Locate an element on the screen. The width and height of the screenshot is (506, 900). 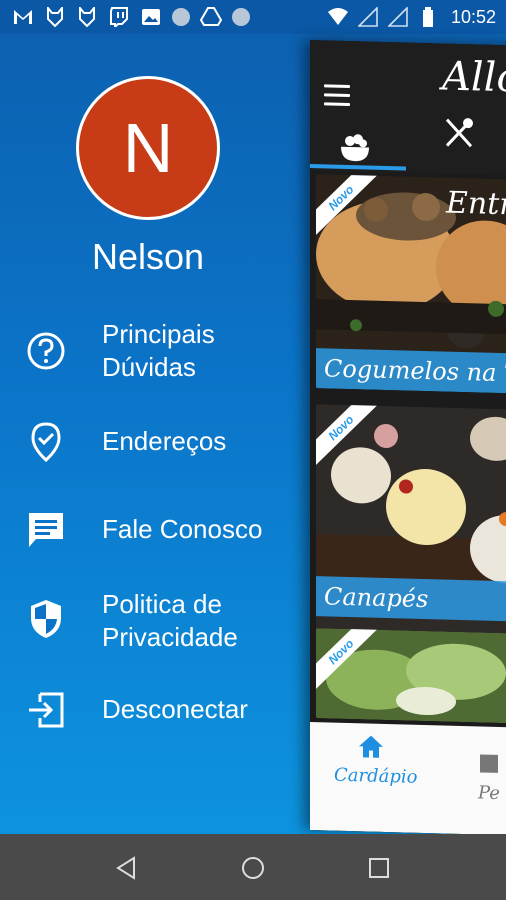
bottom-nav-cardapio: Cardápio is located at coordinates (375, 760).